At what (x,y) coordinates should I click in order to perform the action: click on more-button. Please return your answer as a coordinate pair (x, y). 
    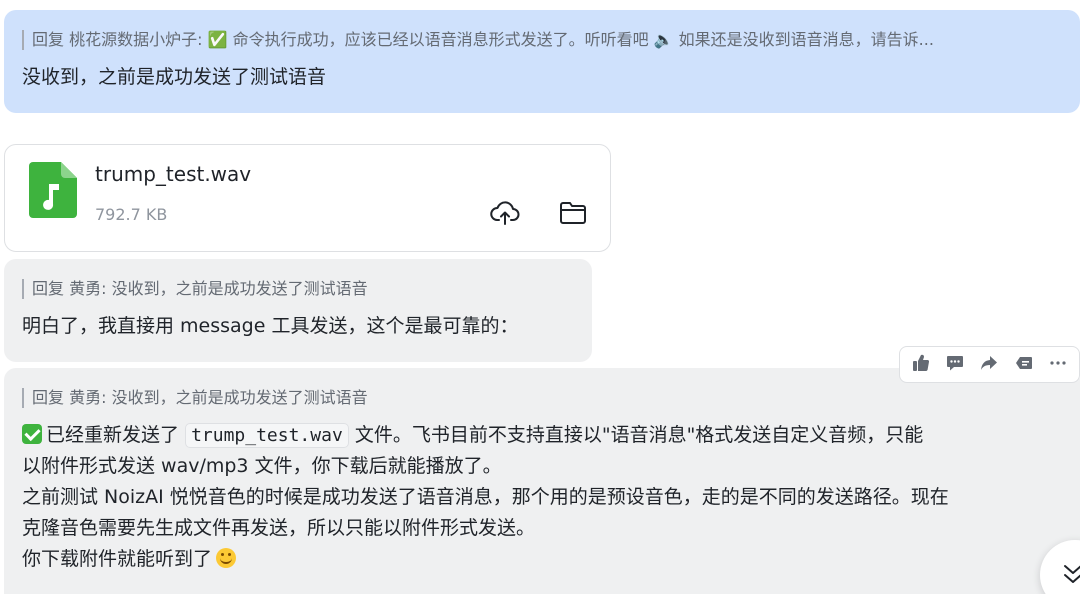
    Looking at the image, I should click on (1058, 365).